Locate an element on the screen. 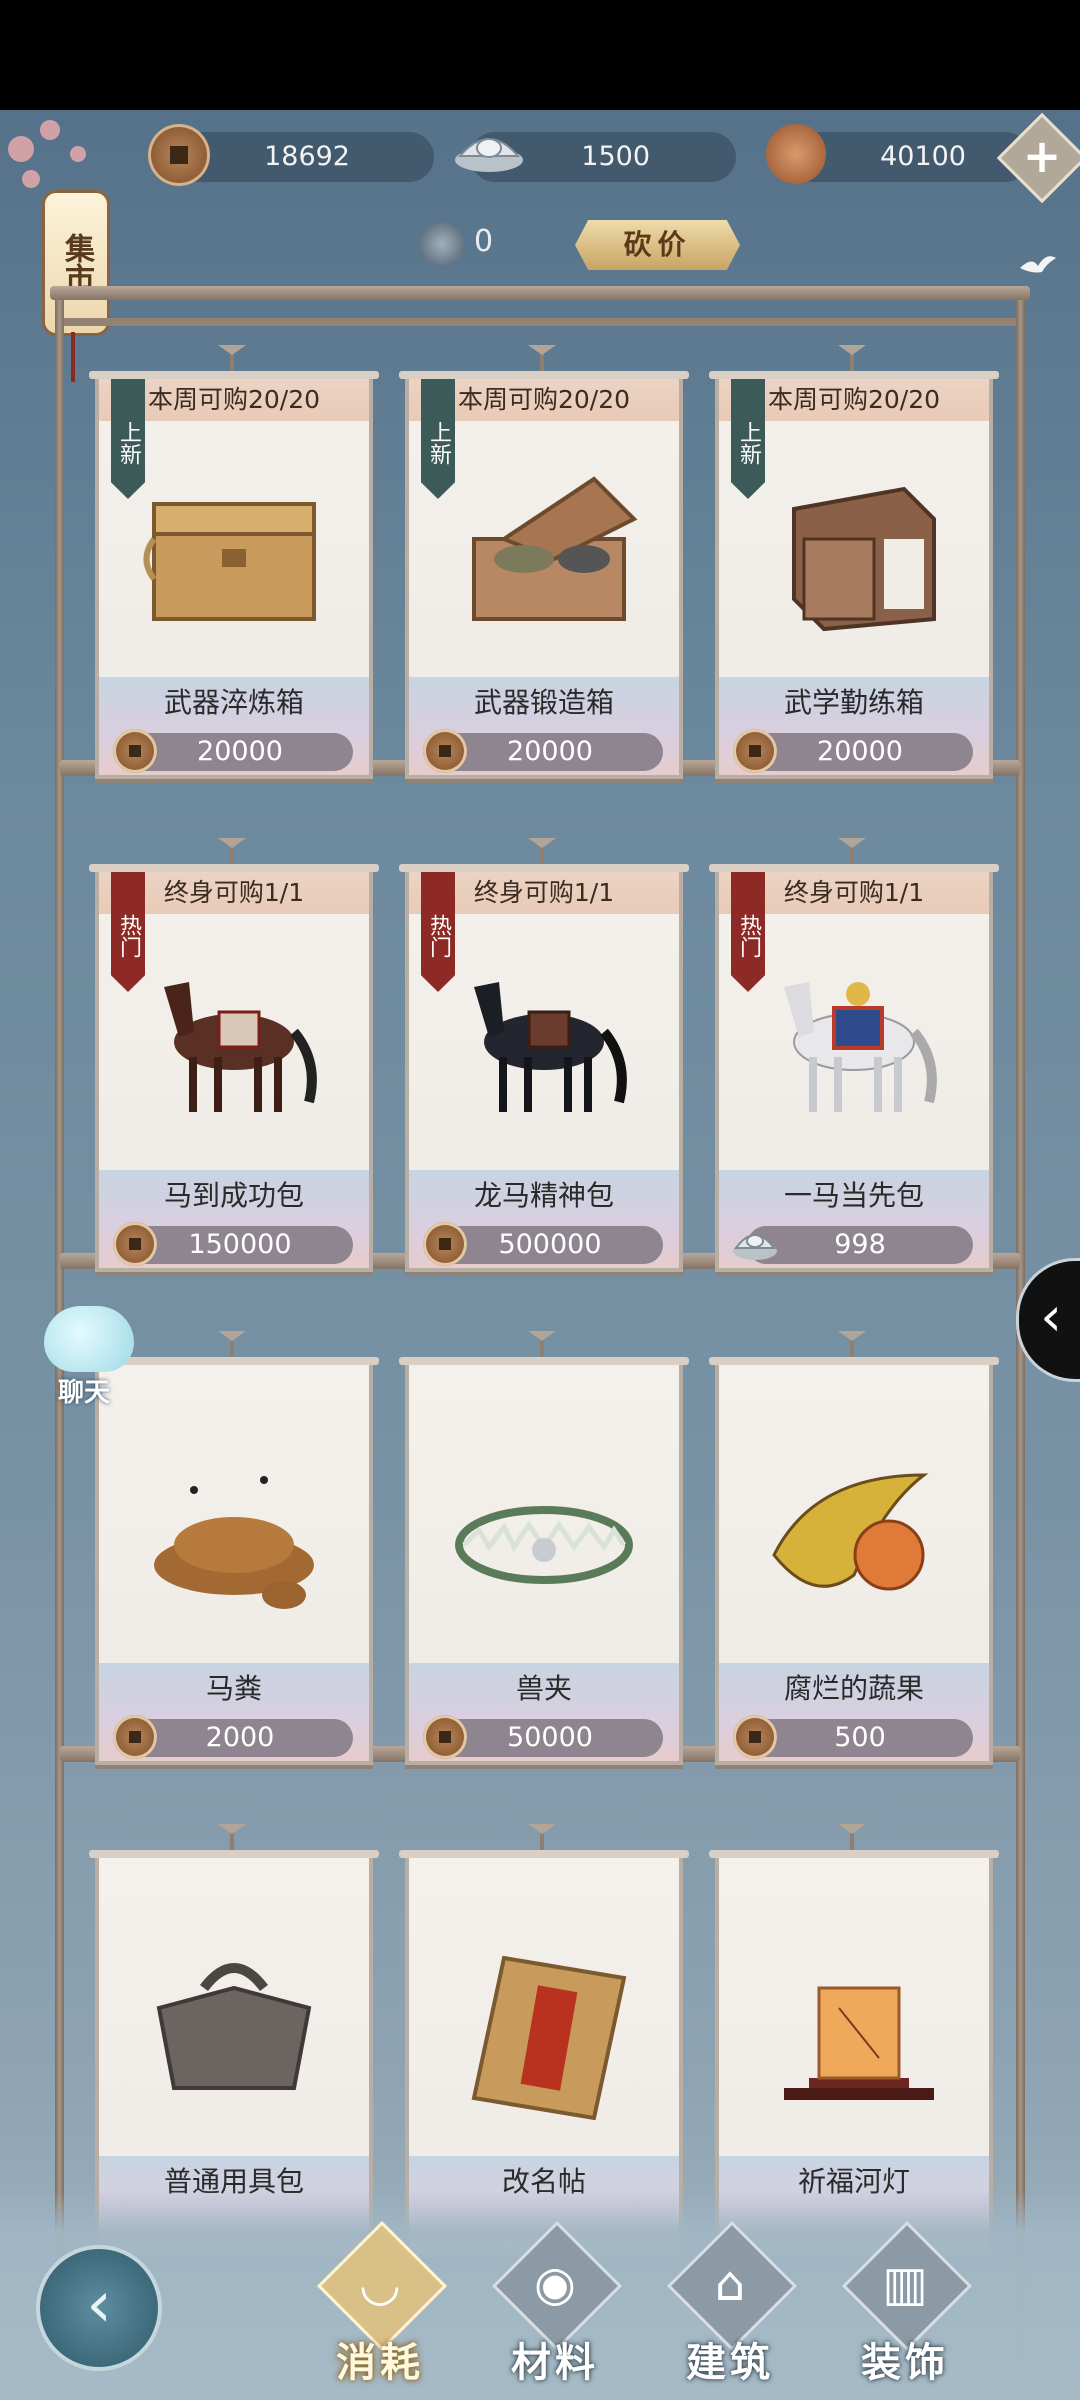  bird-icon is located at coordinates (1038, 264).